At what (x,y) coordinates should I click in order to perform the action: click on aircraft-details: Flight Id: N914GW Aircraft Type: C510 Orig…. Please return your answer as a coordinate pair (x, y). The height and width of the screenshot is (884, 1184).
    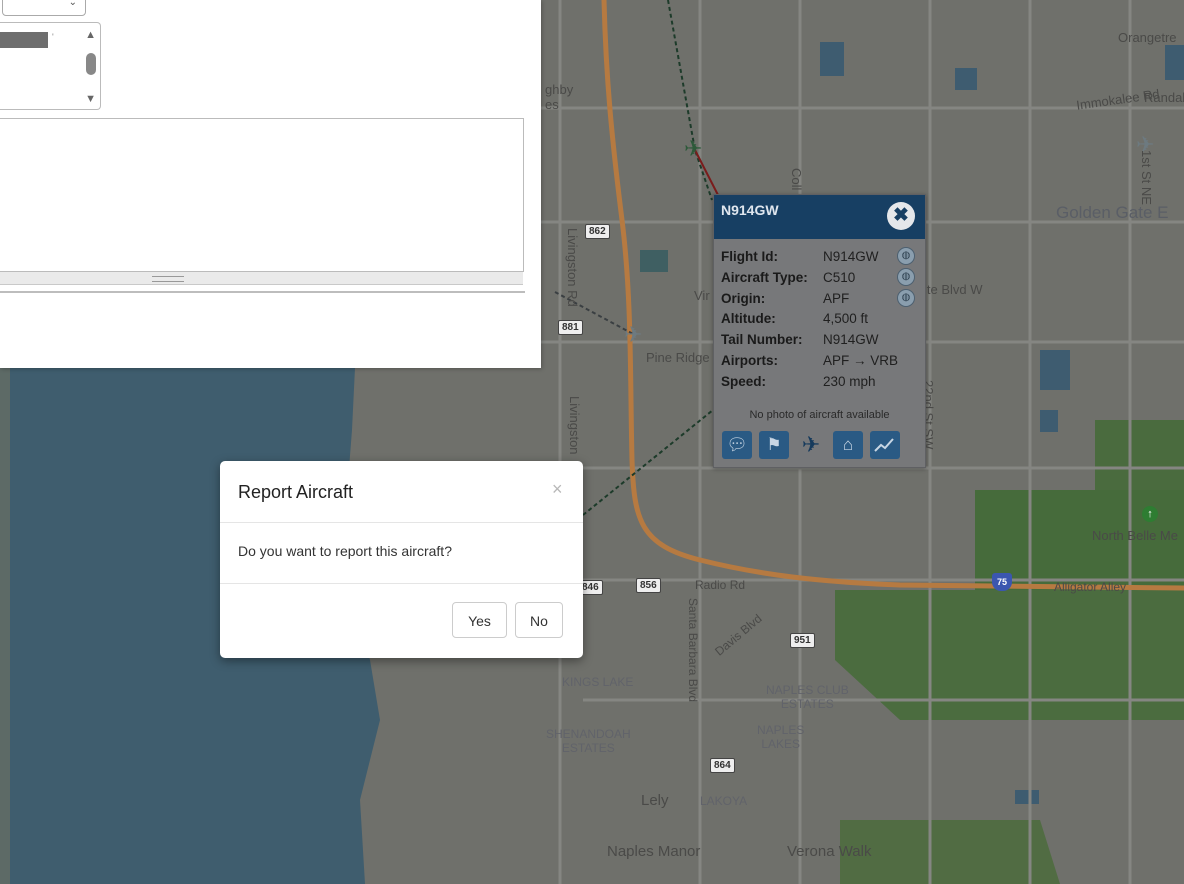
    Looking at the image, I should click on (809, 320).